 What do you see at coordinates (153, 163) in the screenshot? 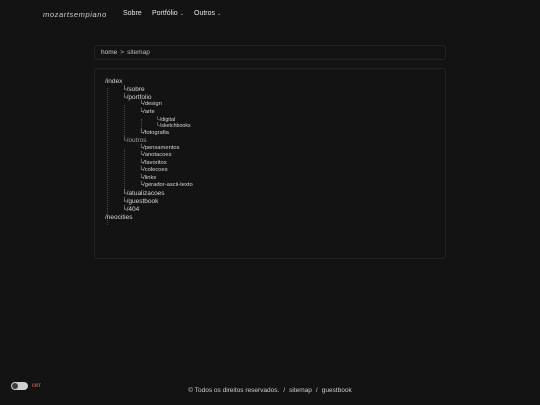
I see `sitemap-link-favoritos: └/favoritos` at bounding box center [153, 163].